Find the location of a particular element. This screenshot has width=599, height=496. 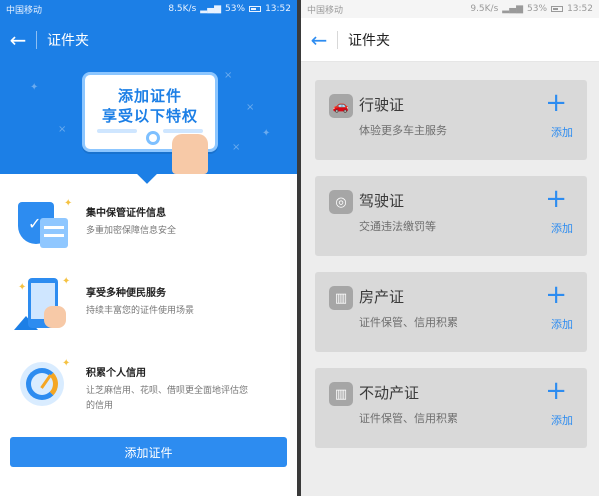

net-speed: 8.5K/s is located at coordinates (182, 9).